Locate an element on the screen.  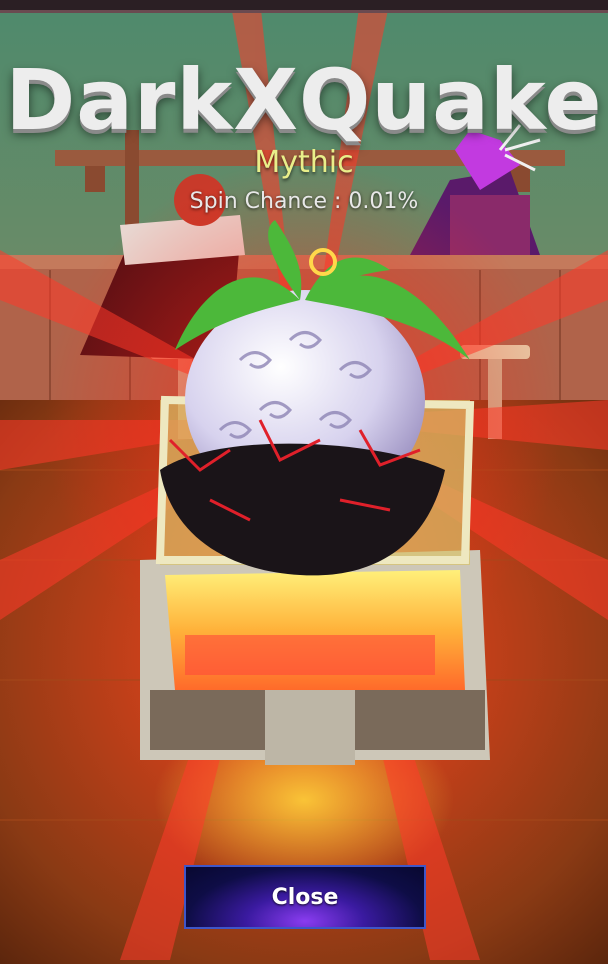
fruit-name-title: DarkXQuake is located at coordinates (304, 100).